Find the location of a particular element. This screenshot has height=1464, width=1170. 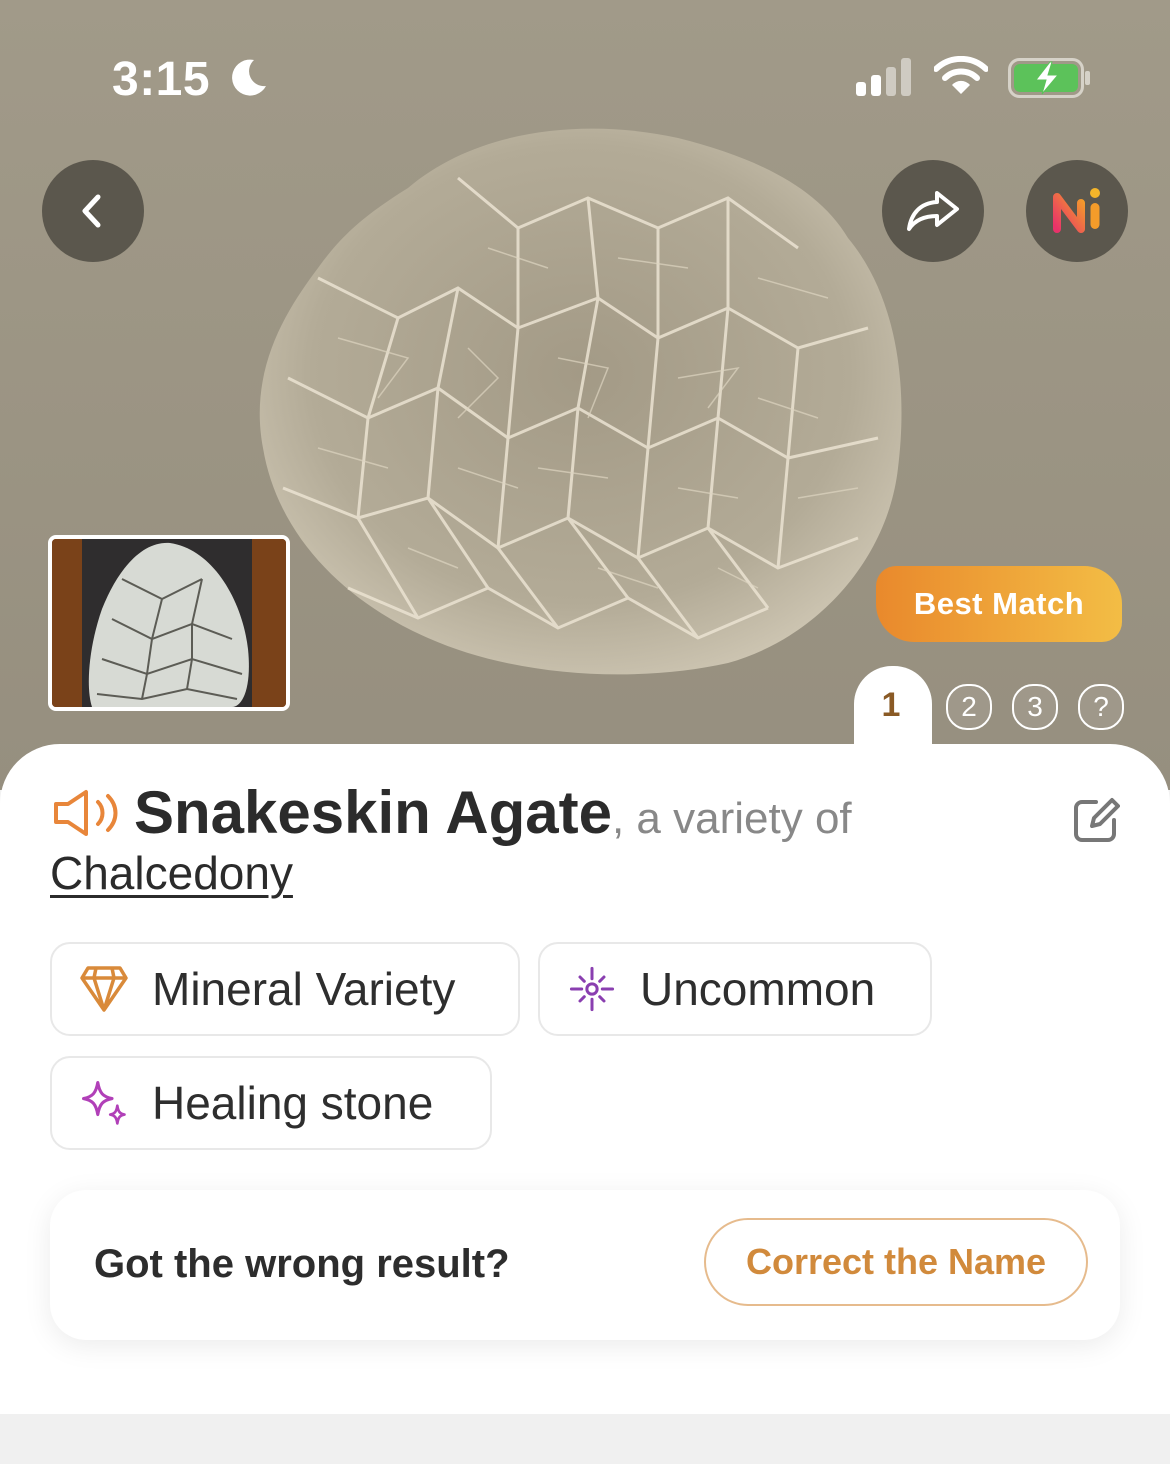

best-match-badge: Best Match is located at coordinates (999, 604).